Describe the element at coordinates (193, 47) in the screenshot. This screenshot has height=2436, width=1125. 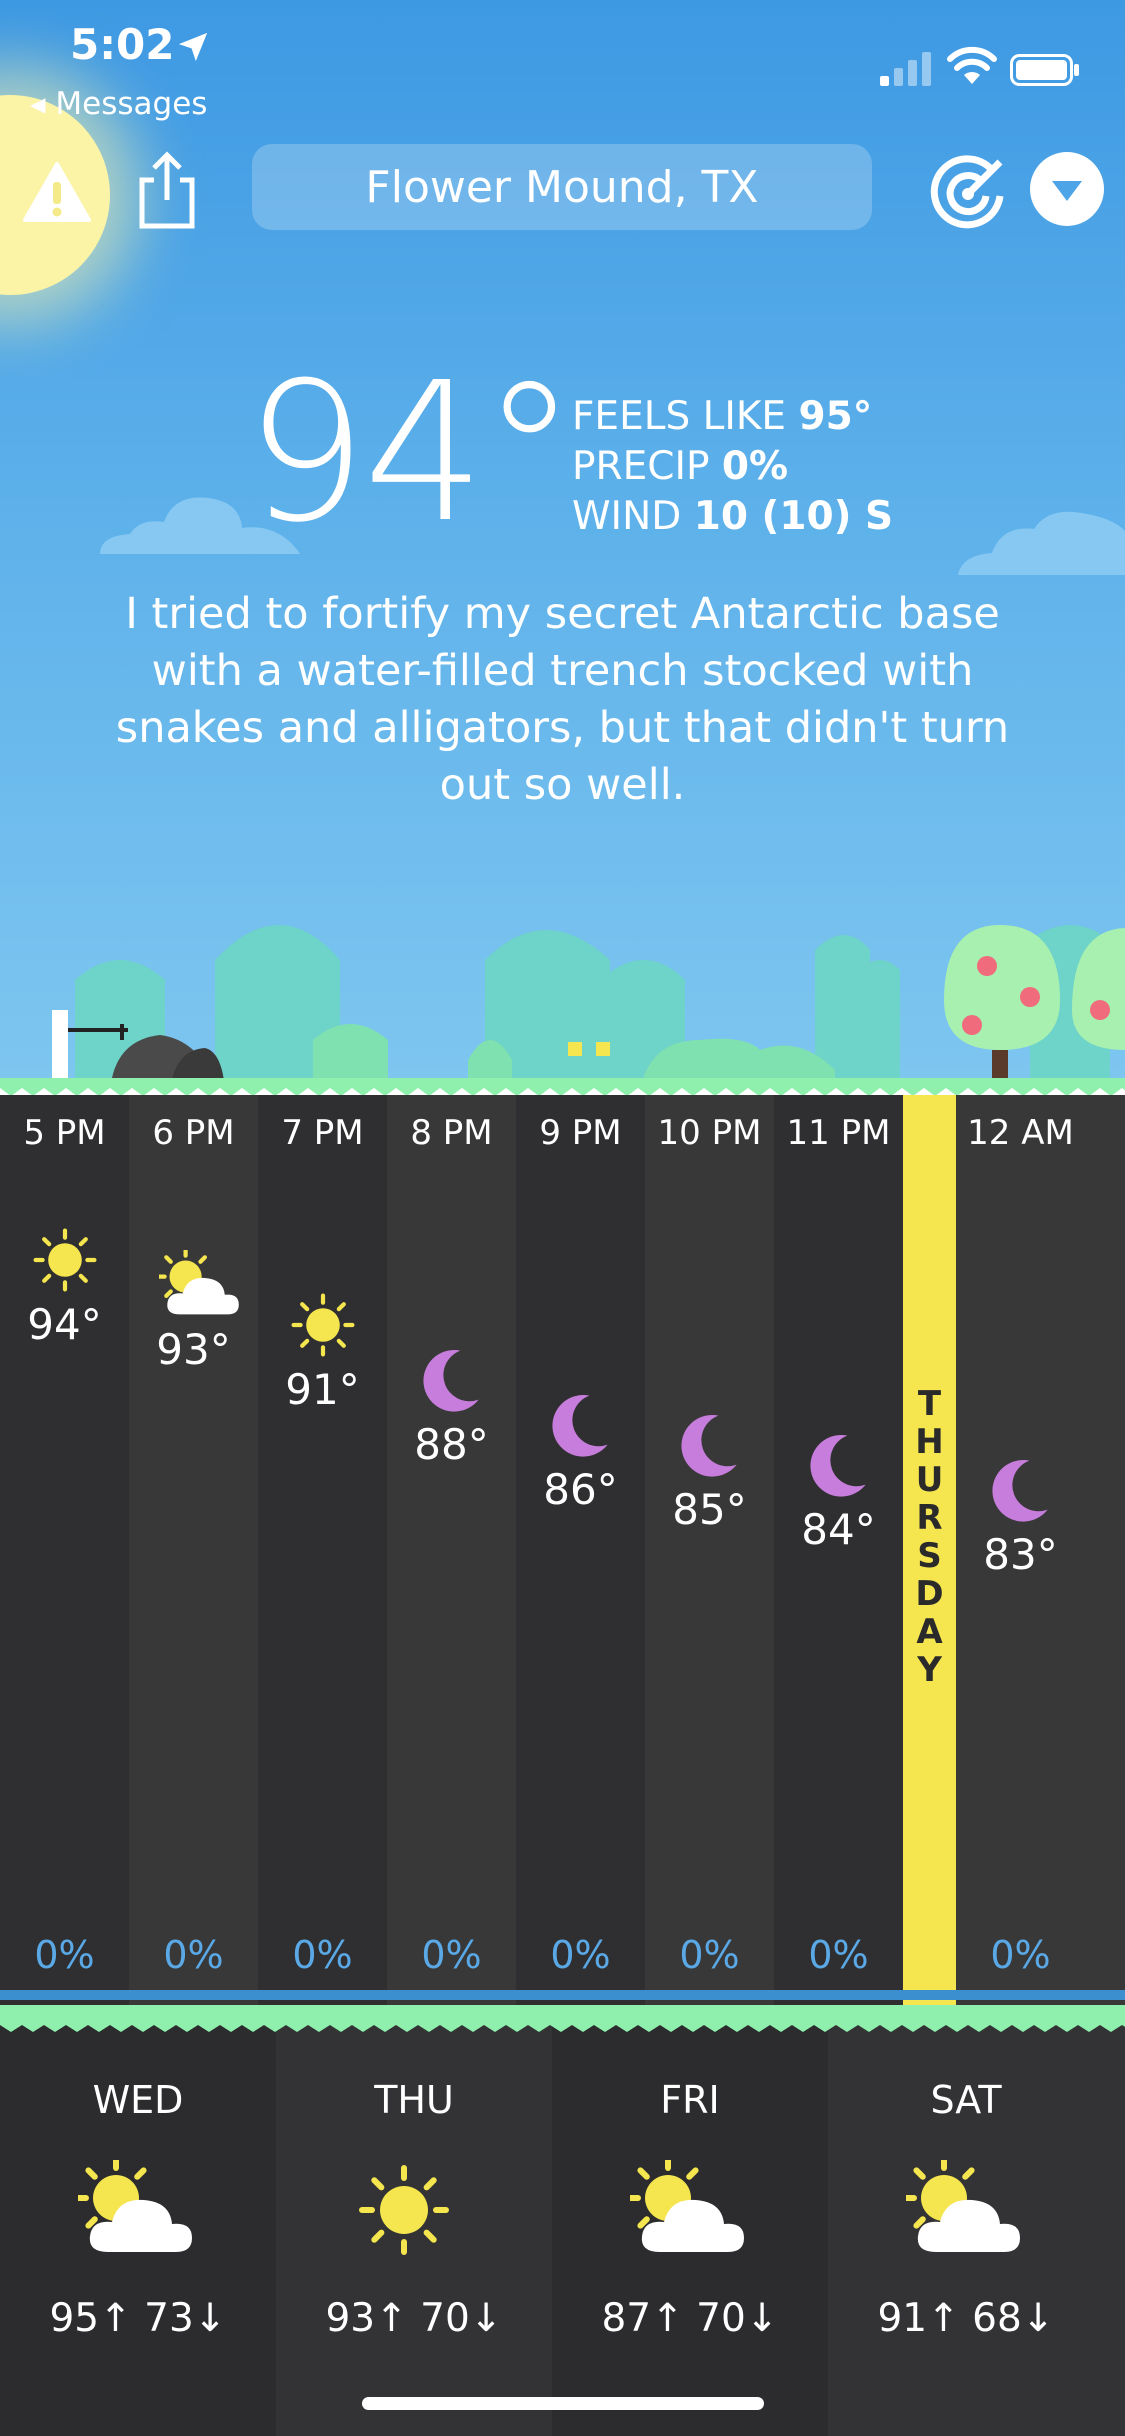
I see `location-arrow-icon` at that location.